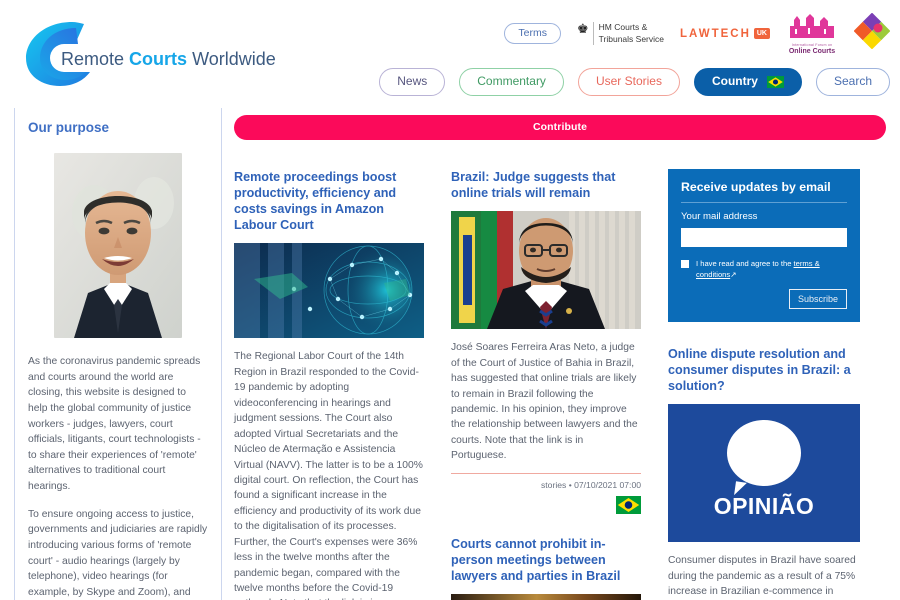 The height and width of the screenshot is (600, 900). I want to click on article-divider, so click(546, 473).